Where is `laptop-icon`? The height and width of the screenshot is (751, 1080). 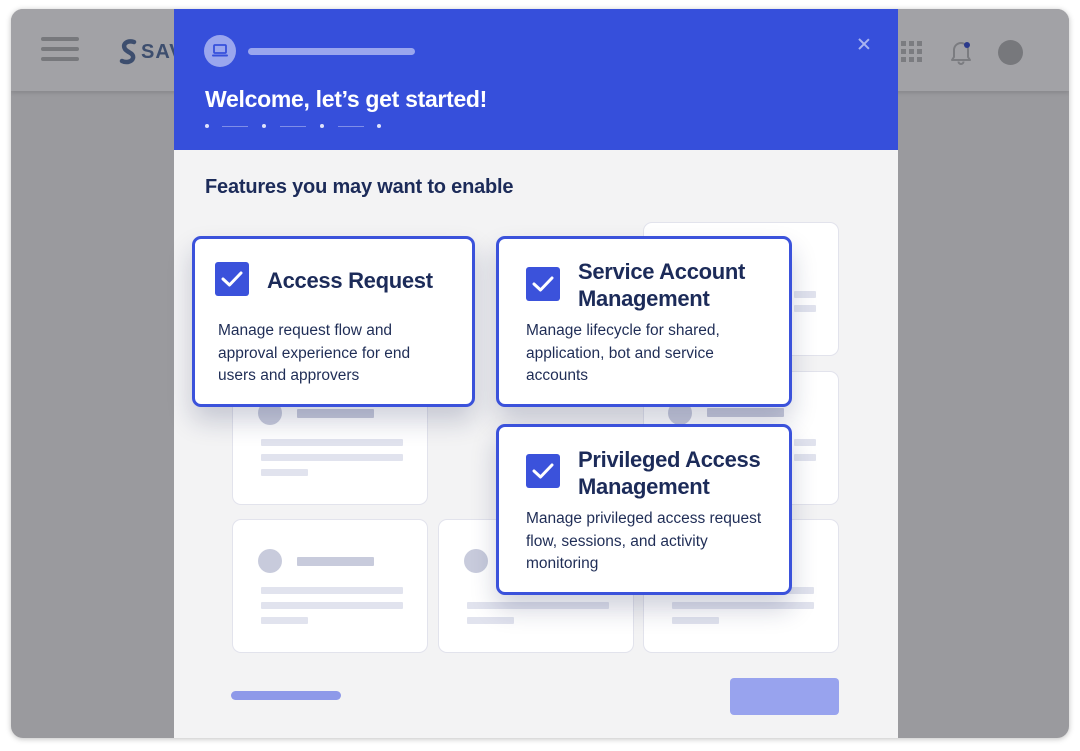
laptop-icon is located at coordinates (220, 51).